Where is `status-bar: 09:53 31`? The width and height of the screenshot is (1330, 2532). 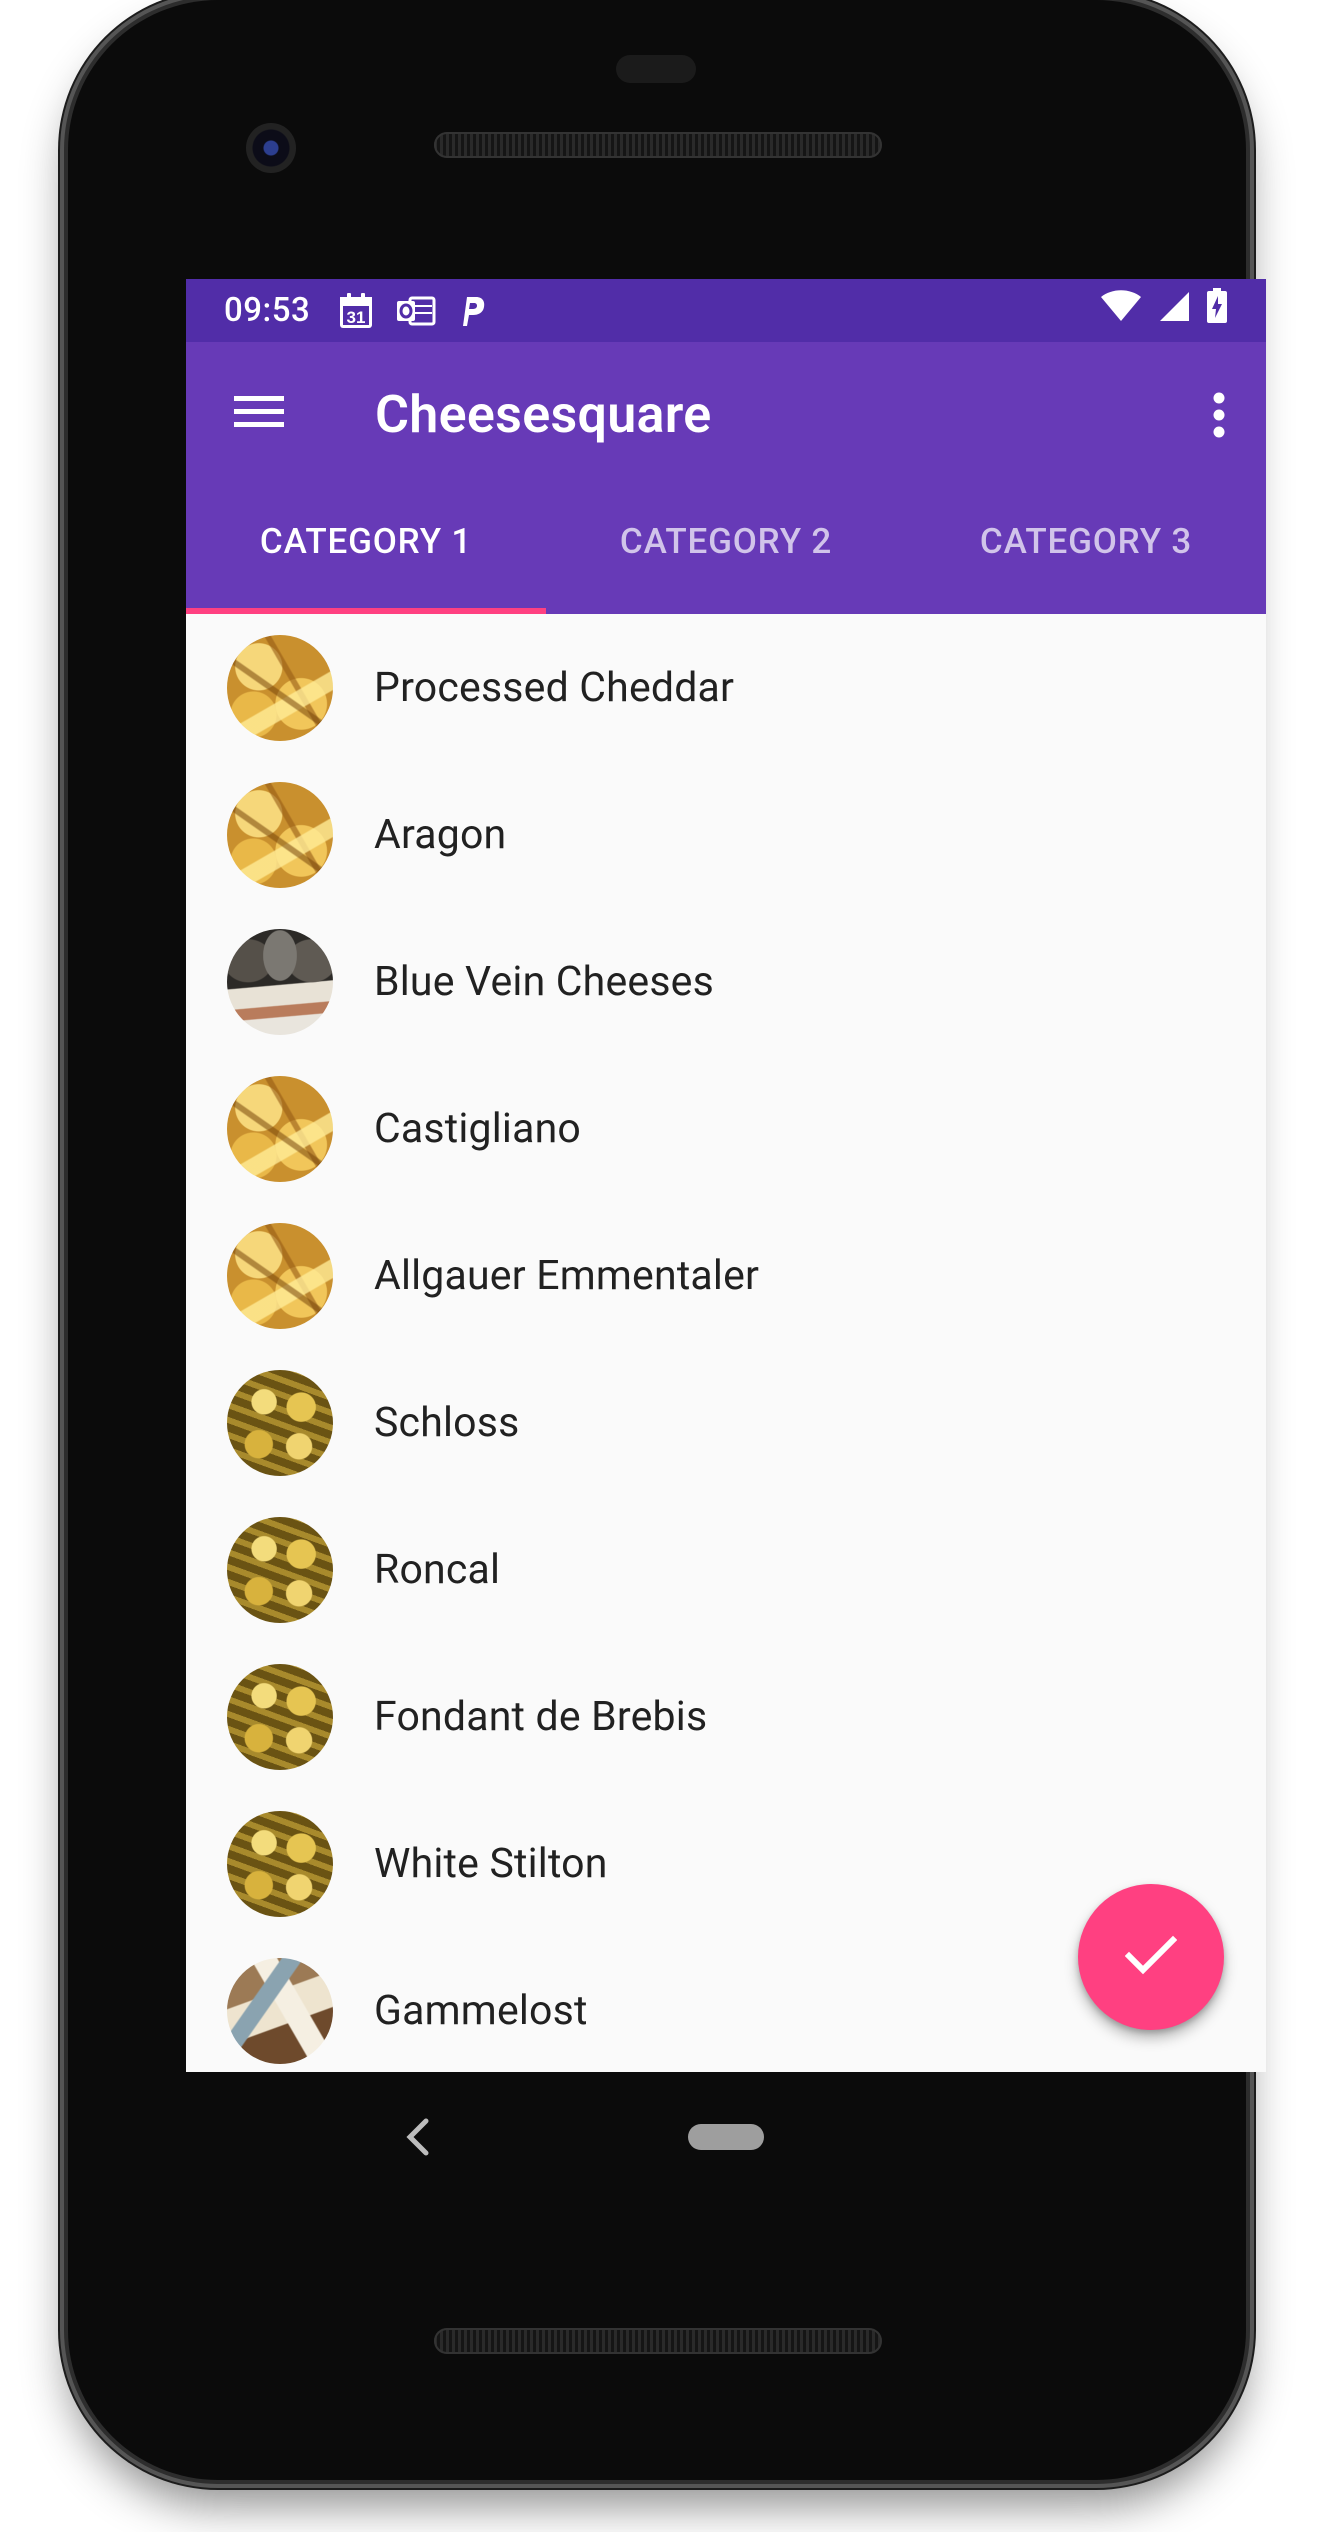
status-bar: 09:53 31 is located at coordinates (726, 310).